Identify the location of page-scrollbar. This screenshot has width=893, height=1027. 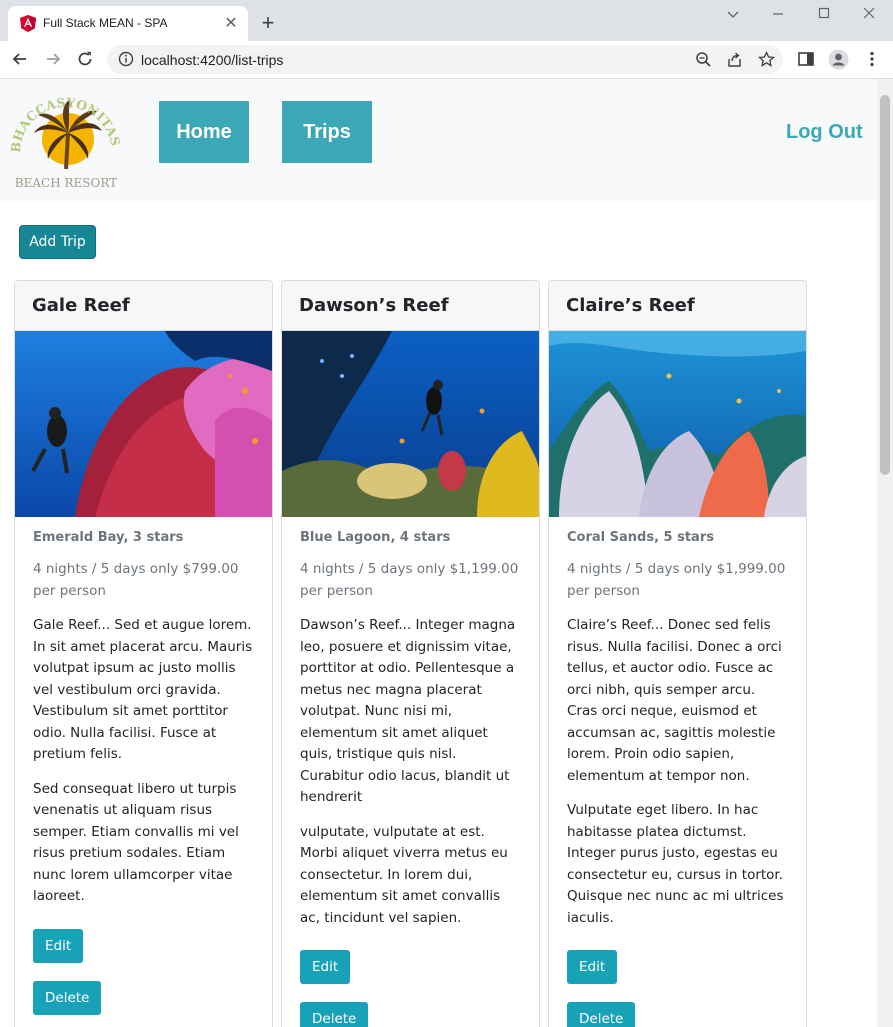
(885, 553).